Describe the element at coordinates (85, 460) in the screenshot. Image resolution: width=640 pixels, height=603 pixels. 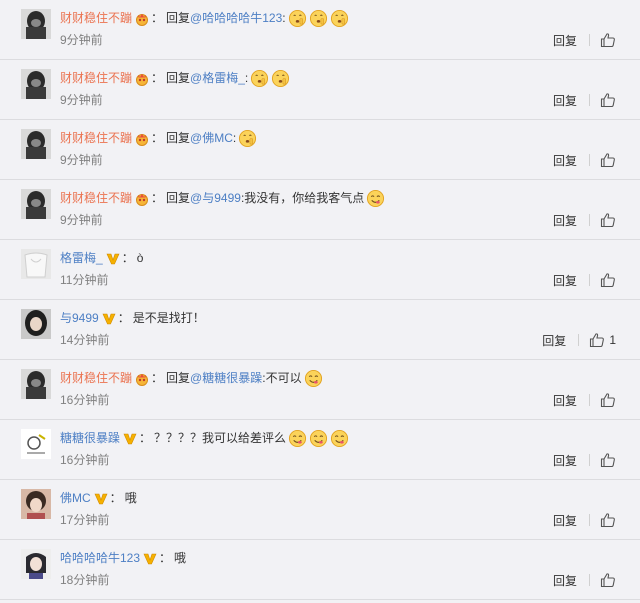
I see `comment-time: 16分钟前` at that location.